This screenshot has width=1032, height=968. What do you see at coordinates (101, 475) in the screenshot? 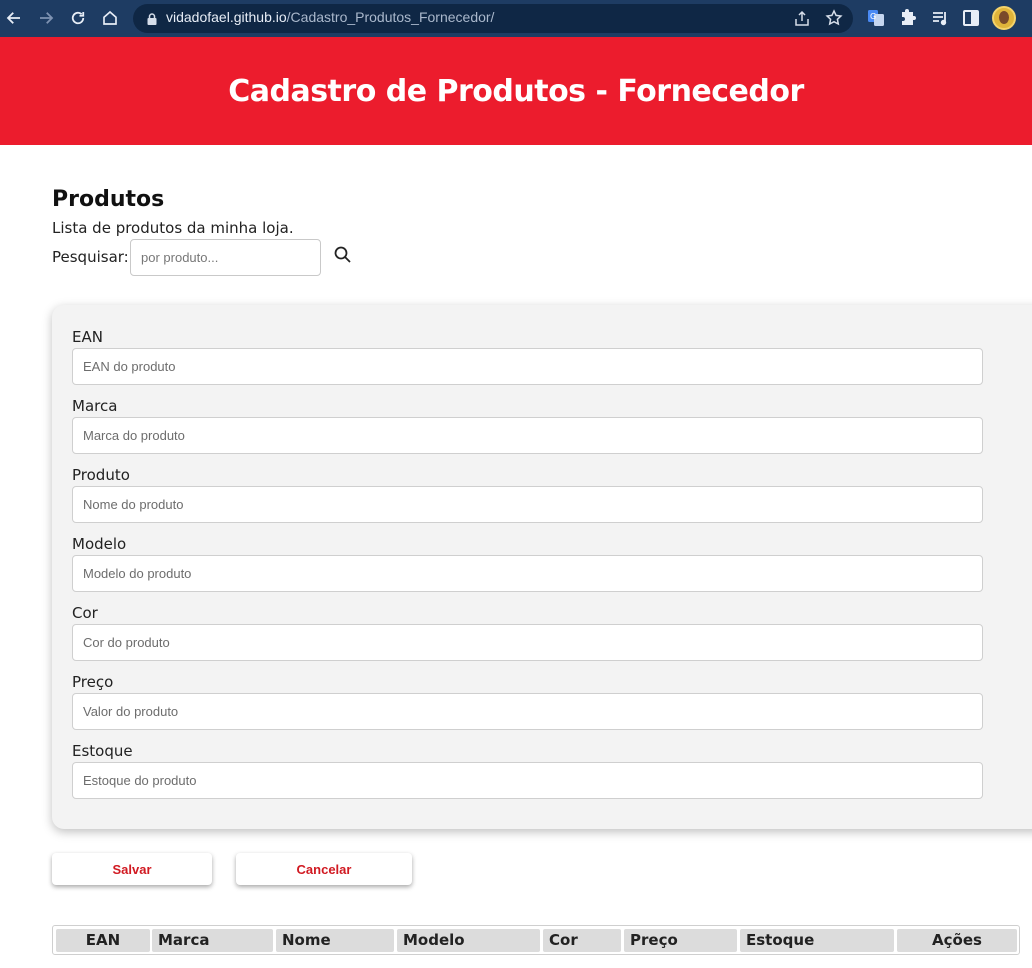
I see `produto-label: Produto` at bounding box center [101, 475].